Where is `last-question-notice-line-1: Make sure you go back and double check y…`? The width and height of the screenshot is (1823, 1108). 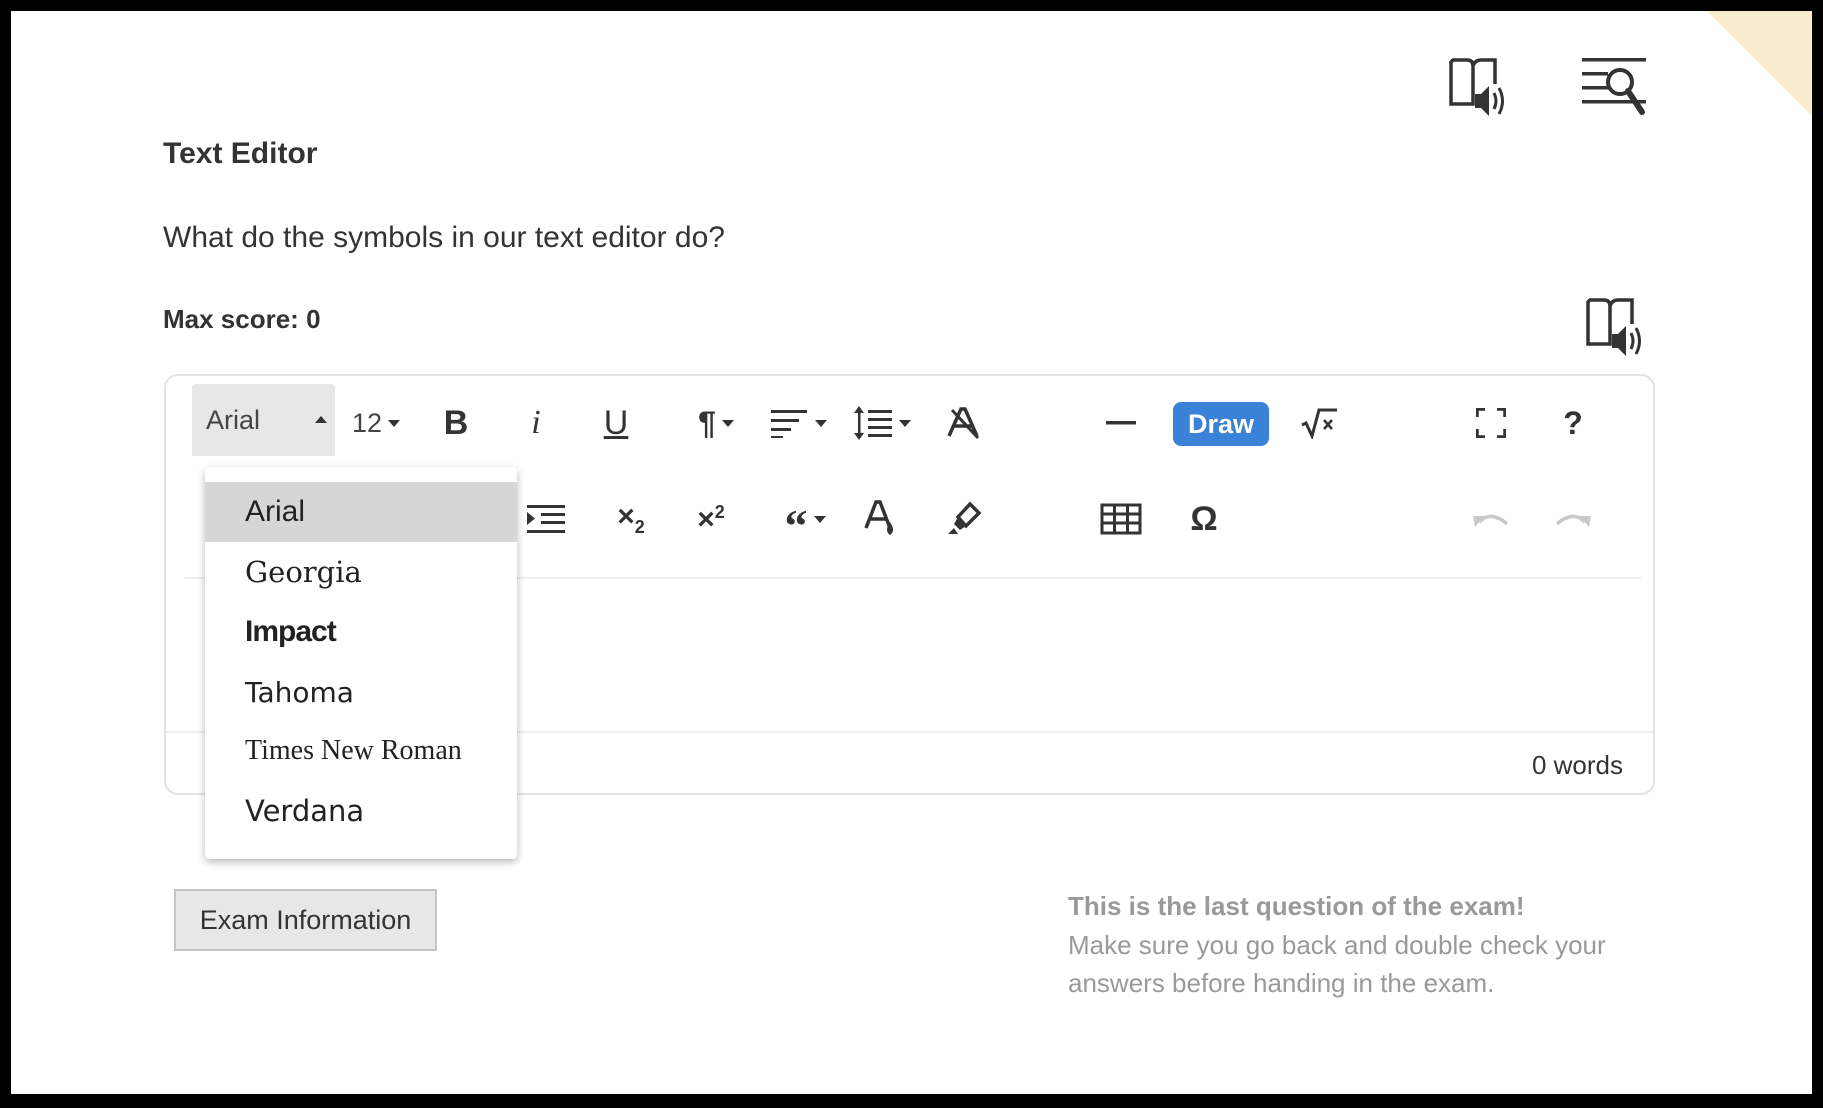
last-question-notice-line-1: Make sure you go back and double check y… is located at coordinates (1337, 945).